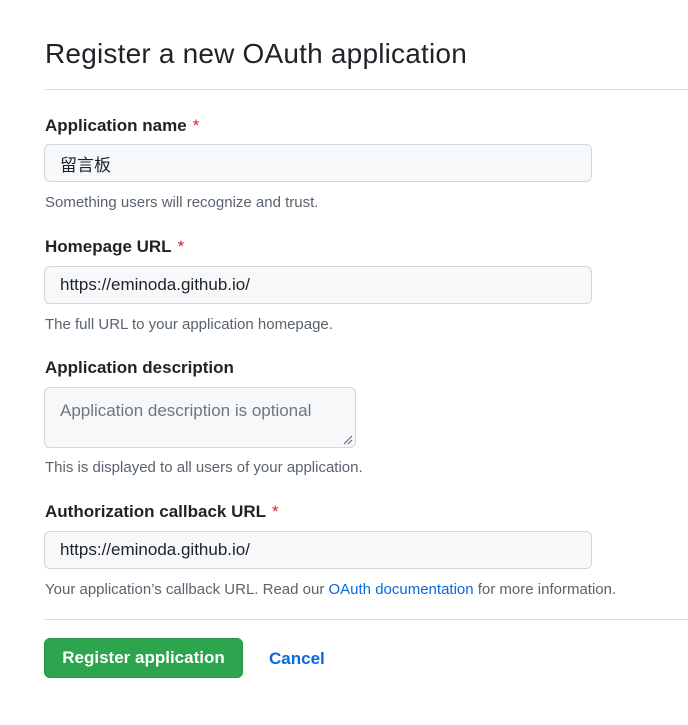 The image size is (688, 725). I want to click on callback-url-input: https://eminoda.github.io/, so click(318, 550).